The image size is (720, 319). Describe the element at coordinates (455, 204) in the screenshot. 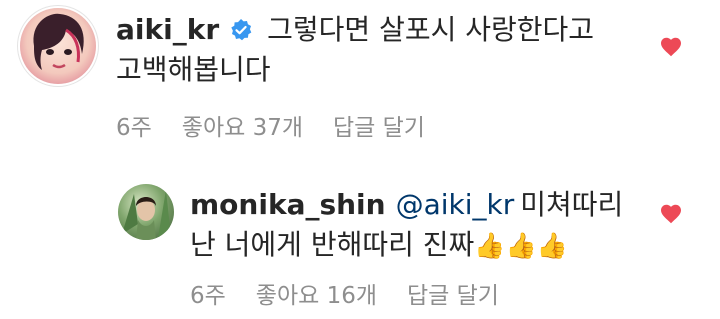

I see `mention-link: @aiki_kr` at that location.